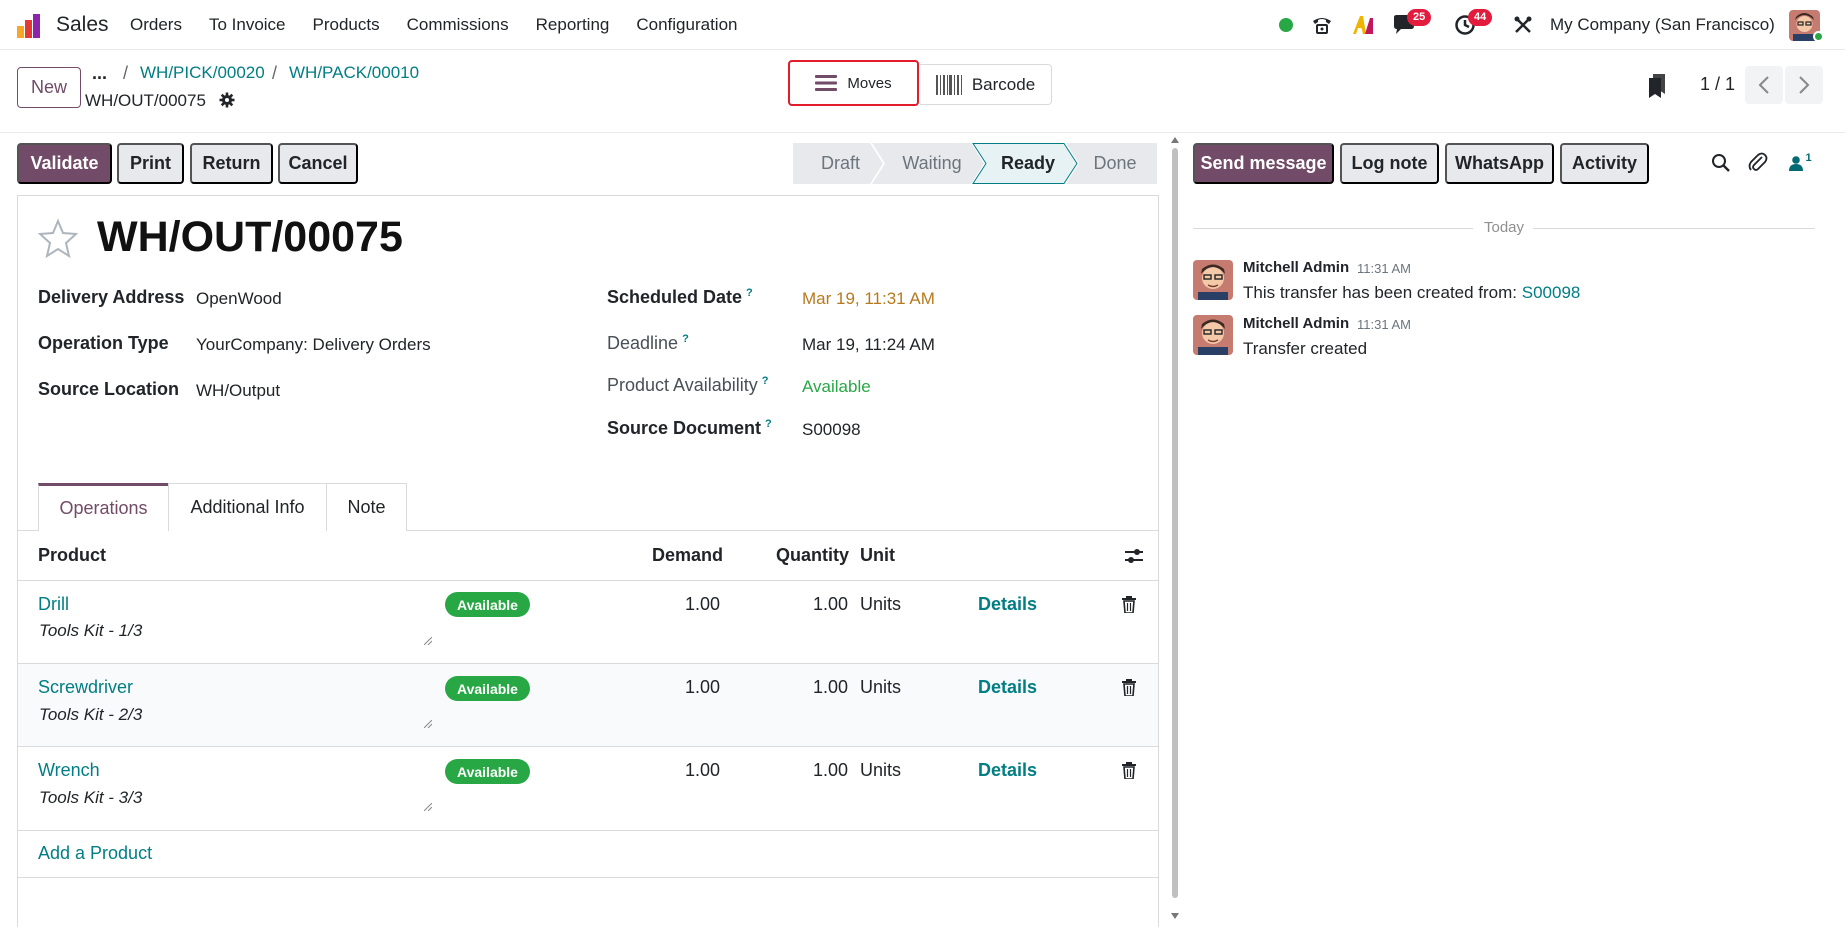  What do you see at coordinates (1263, 163) in the screenshot?
I see `send-message-button: Send message` at bounding box center [1263, 163].